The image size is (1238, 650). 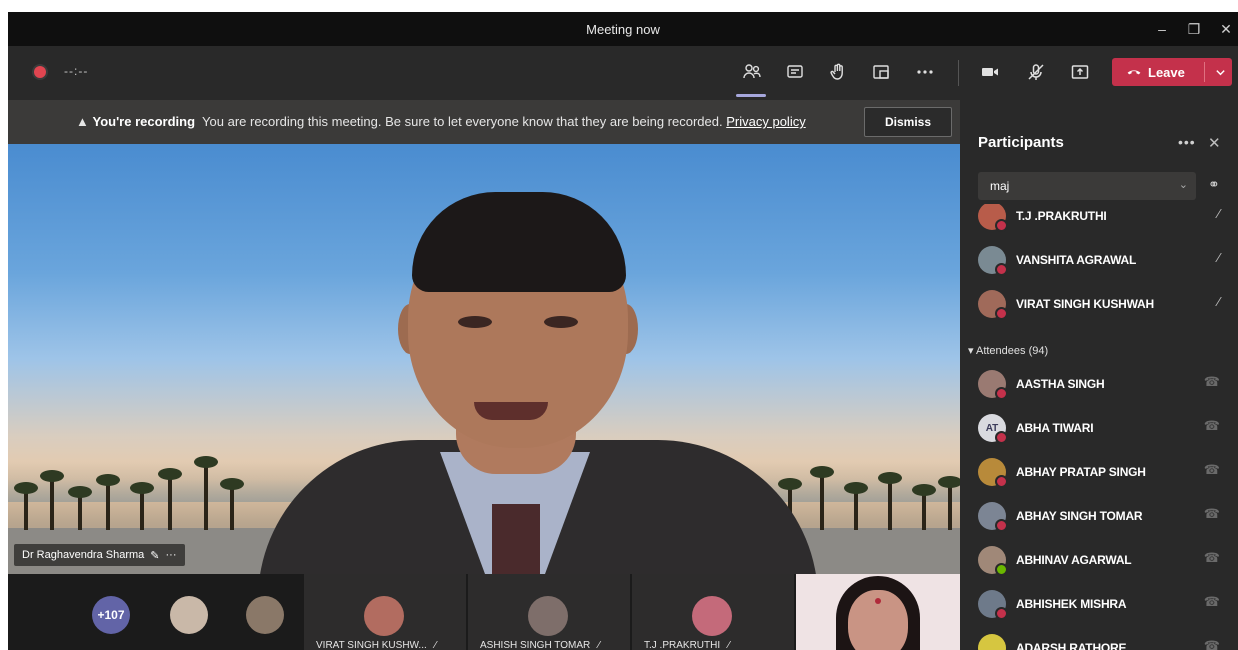 I want to click on more-icon, so click(x=925, y=72).